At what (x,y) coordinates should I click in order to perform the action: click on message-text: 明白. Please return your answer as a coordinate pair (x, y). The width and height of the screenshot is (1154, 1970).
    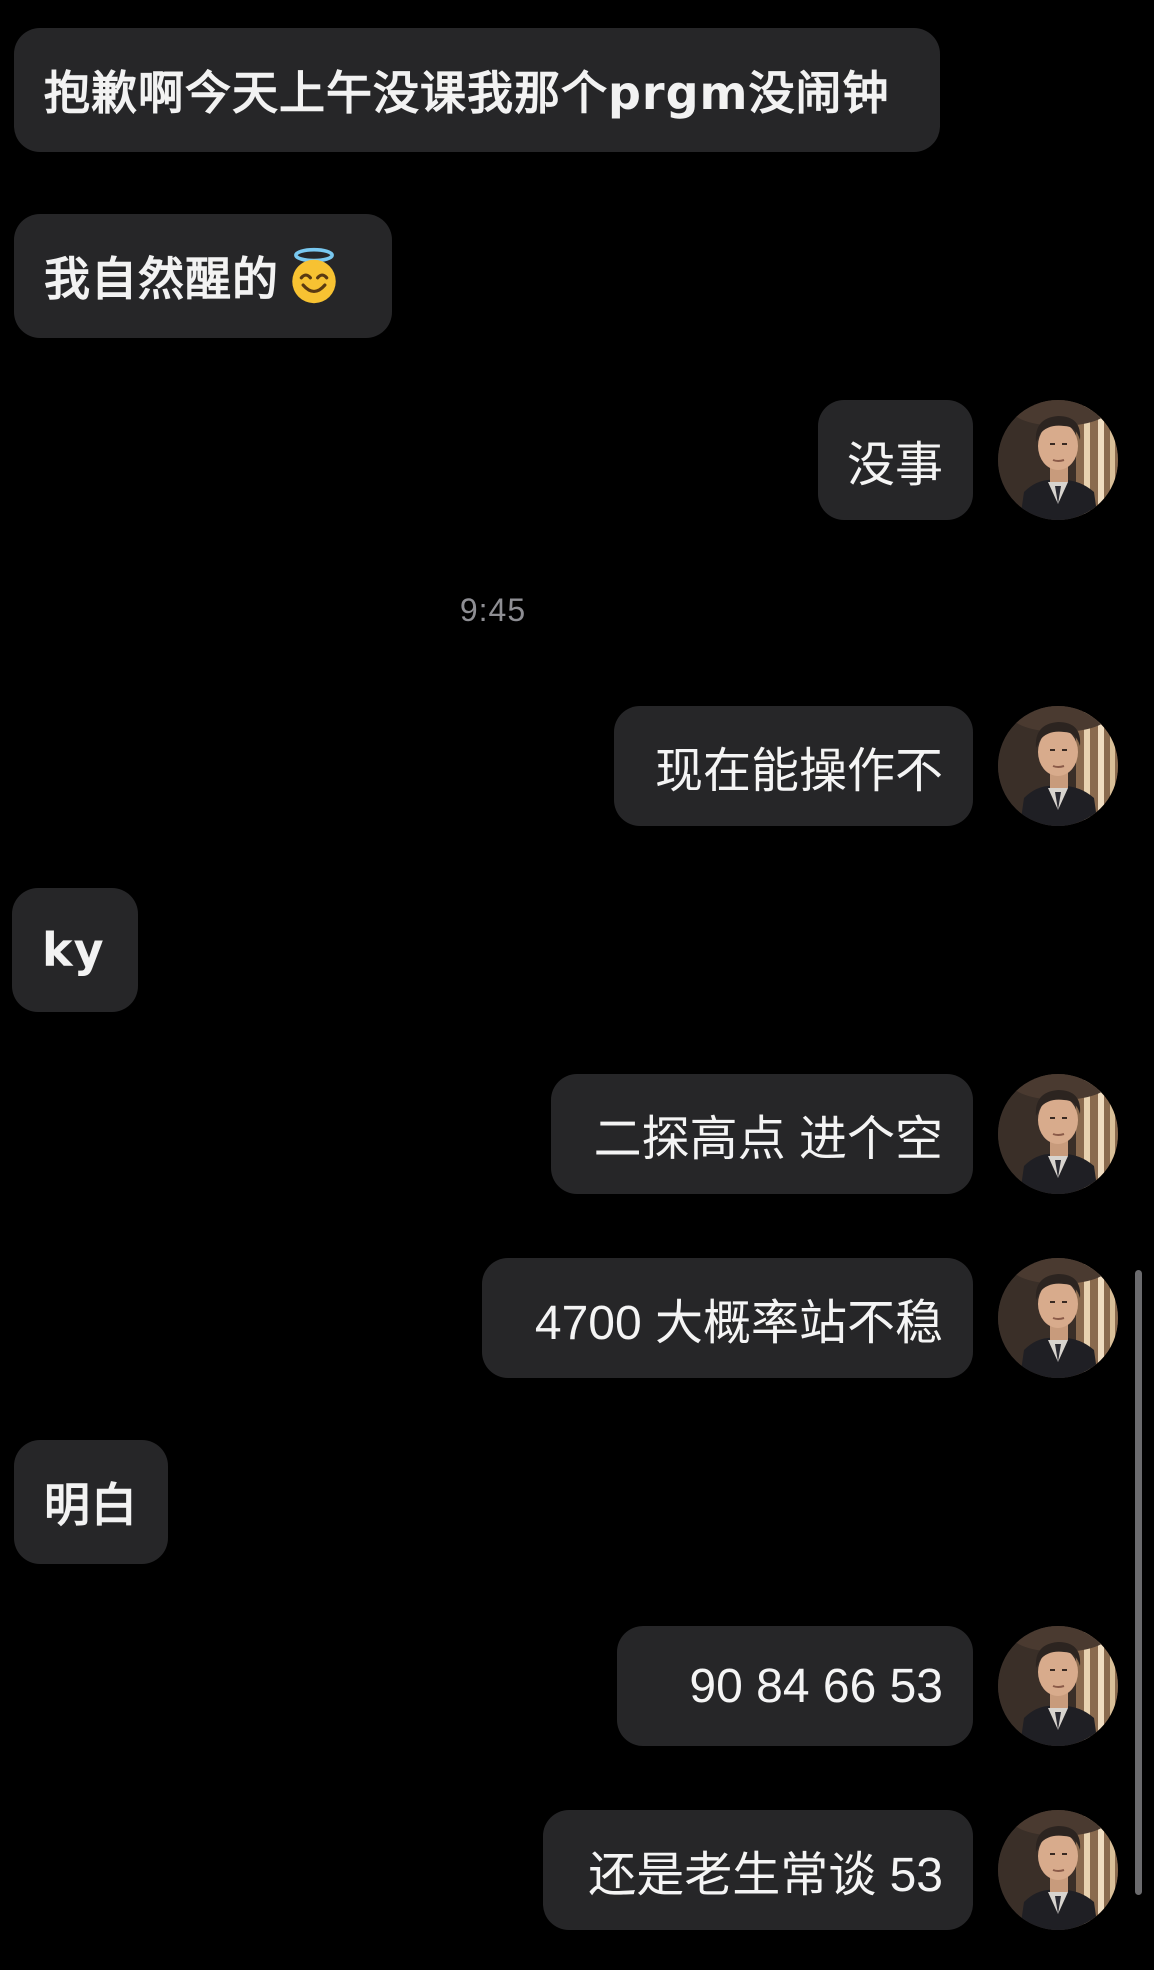
    Looking at the image, I should click on (91, 1505).